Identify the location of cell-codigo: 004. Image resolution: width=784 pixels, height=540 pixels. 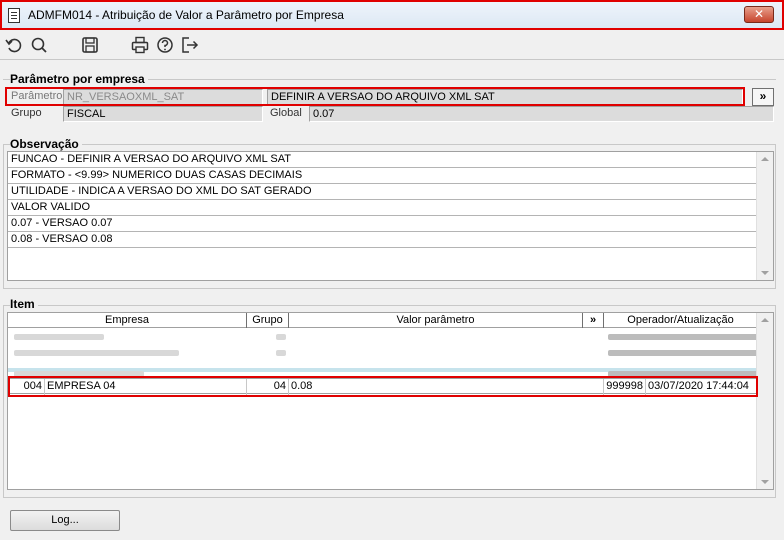
(26, 387).